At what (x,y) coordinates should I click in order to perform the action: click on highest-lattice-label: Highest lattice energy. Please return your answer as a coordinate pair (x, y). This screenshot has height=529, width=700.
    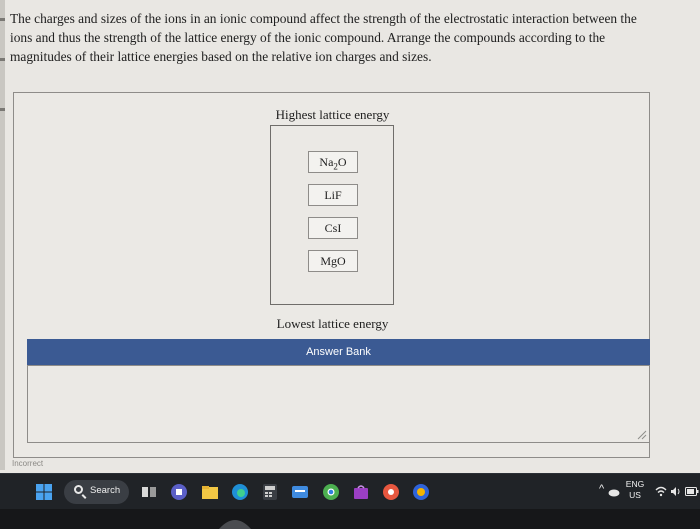
    Looking at the image, I should click on (332, 114).